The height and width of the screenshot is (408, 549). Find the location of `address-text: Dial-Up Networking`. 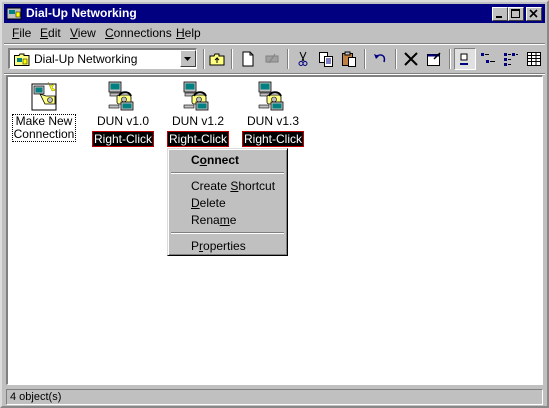

address-text: Dial-Up Networking is located at coordinates (86, 59).